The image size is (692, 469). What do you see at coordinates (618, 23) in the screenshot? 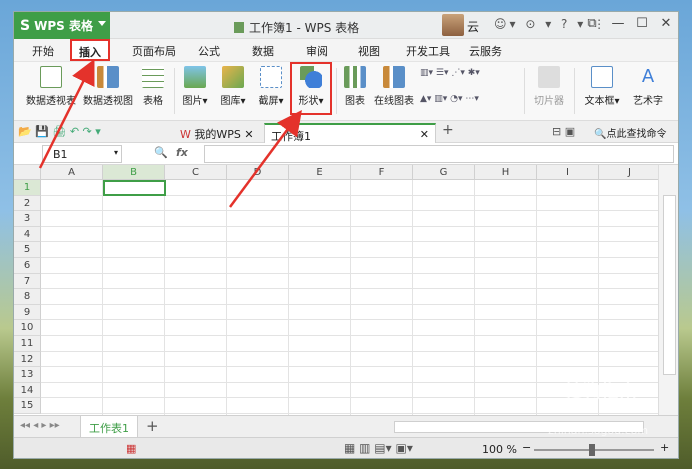
I see `minimize-icon: —` at bounding box center [618, 23].